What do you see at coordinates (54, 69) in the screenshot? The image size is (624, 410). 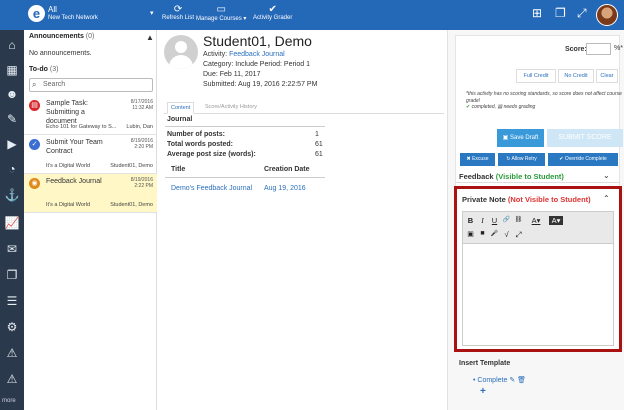 I see `todo-count: (3)` at bounding box center [54, 69].